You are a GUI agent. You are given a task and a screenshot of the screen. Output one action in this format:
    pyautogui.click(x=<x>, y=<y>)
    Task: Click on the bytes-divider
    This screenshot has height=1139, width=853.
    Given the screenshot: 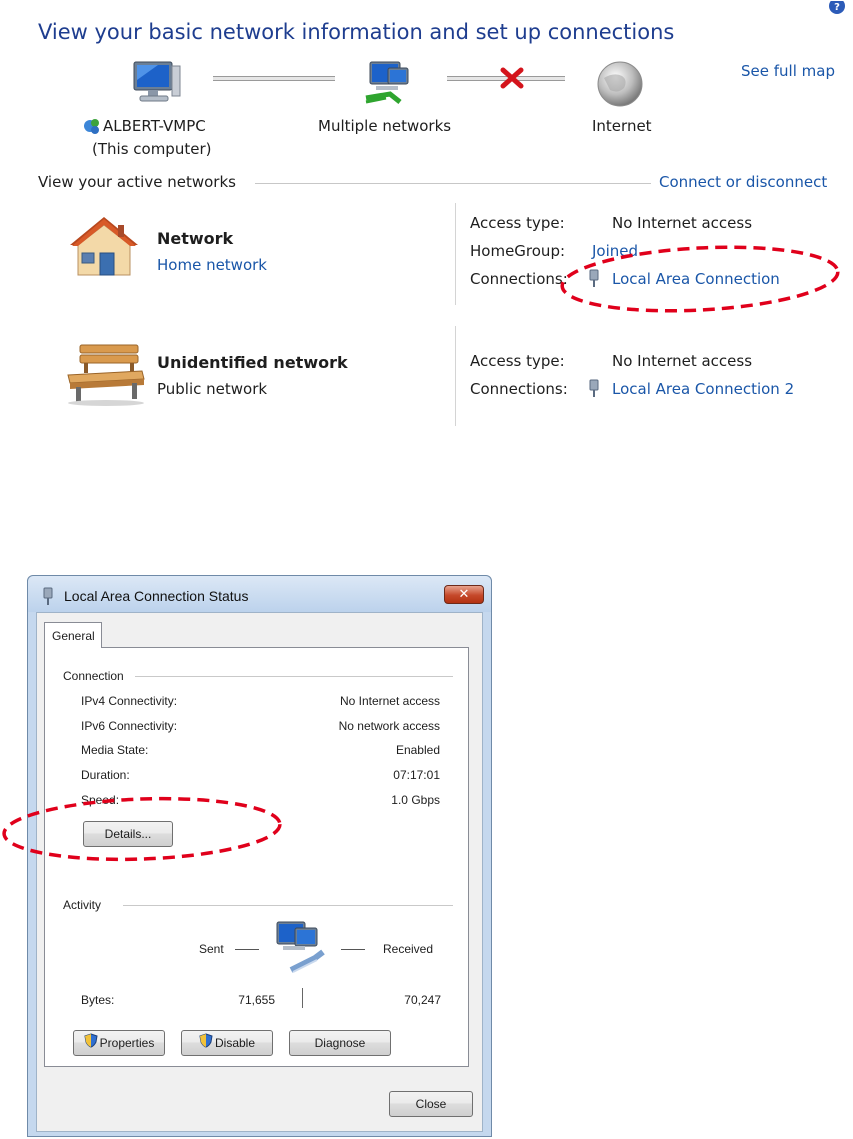 What is the action you would take?
    pyautogui.click(x=302, y=998)
    